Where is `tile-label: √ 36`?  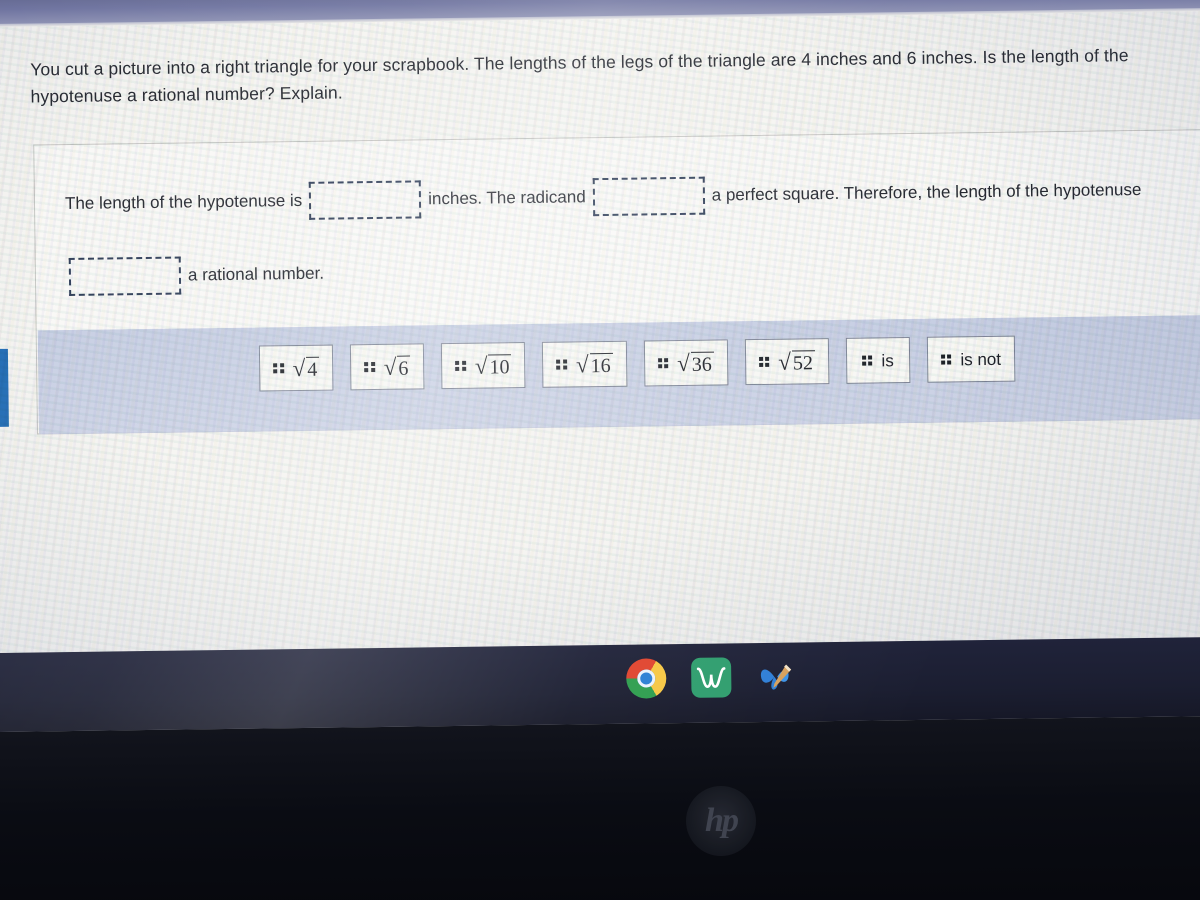 tile-label: √ 36 is located at coordinates (695, 363).